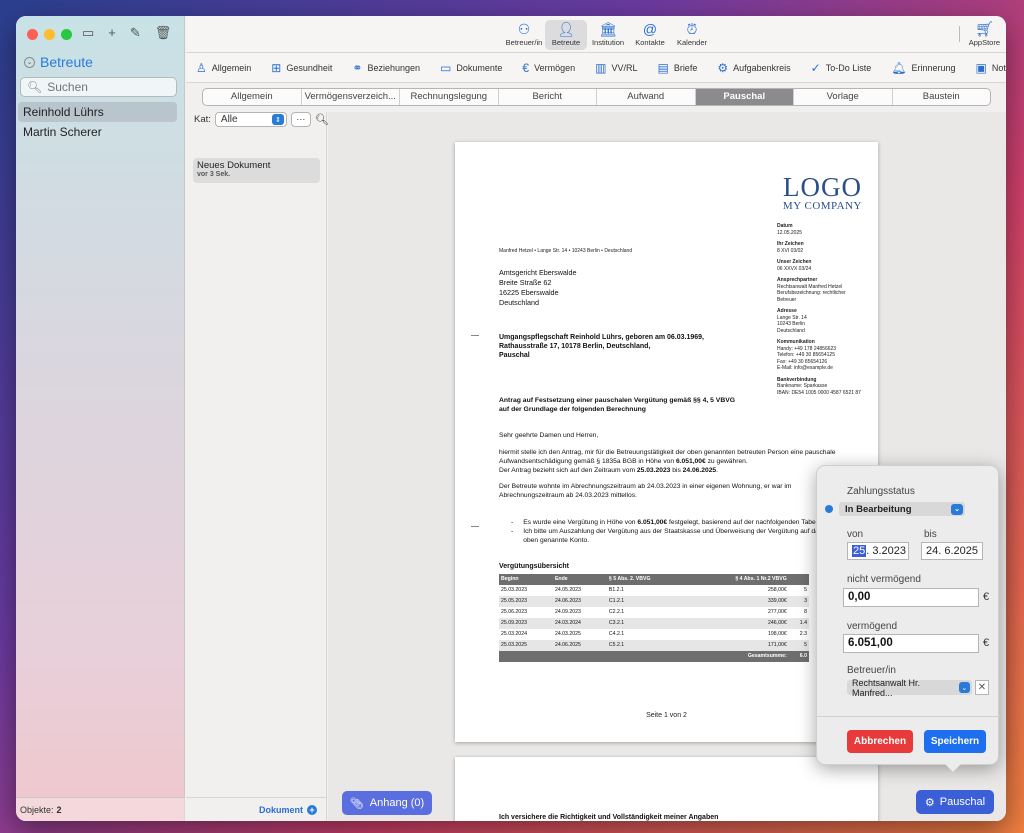 This screenshot has height=833, width=1024. I want to click on to-label: bis, so click(930, 534).